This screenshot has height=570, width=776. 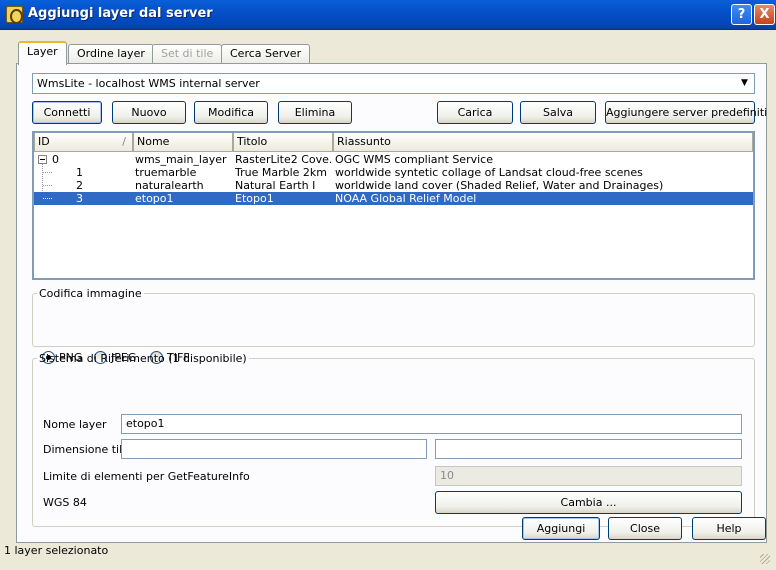 I want to click on feature-info-limit-label: Limite di elementi per GetFeatureInfo, so click(x=146, y=476).